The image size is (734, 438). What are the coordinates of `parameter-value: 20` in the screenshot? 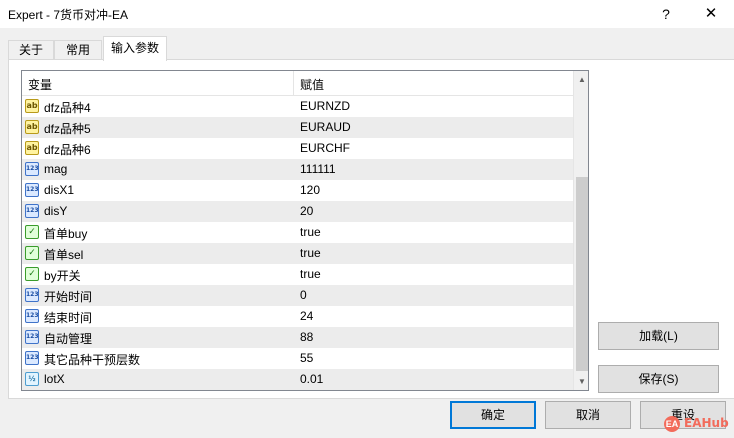 It's located at (306, 211).